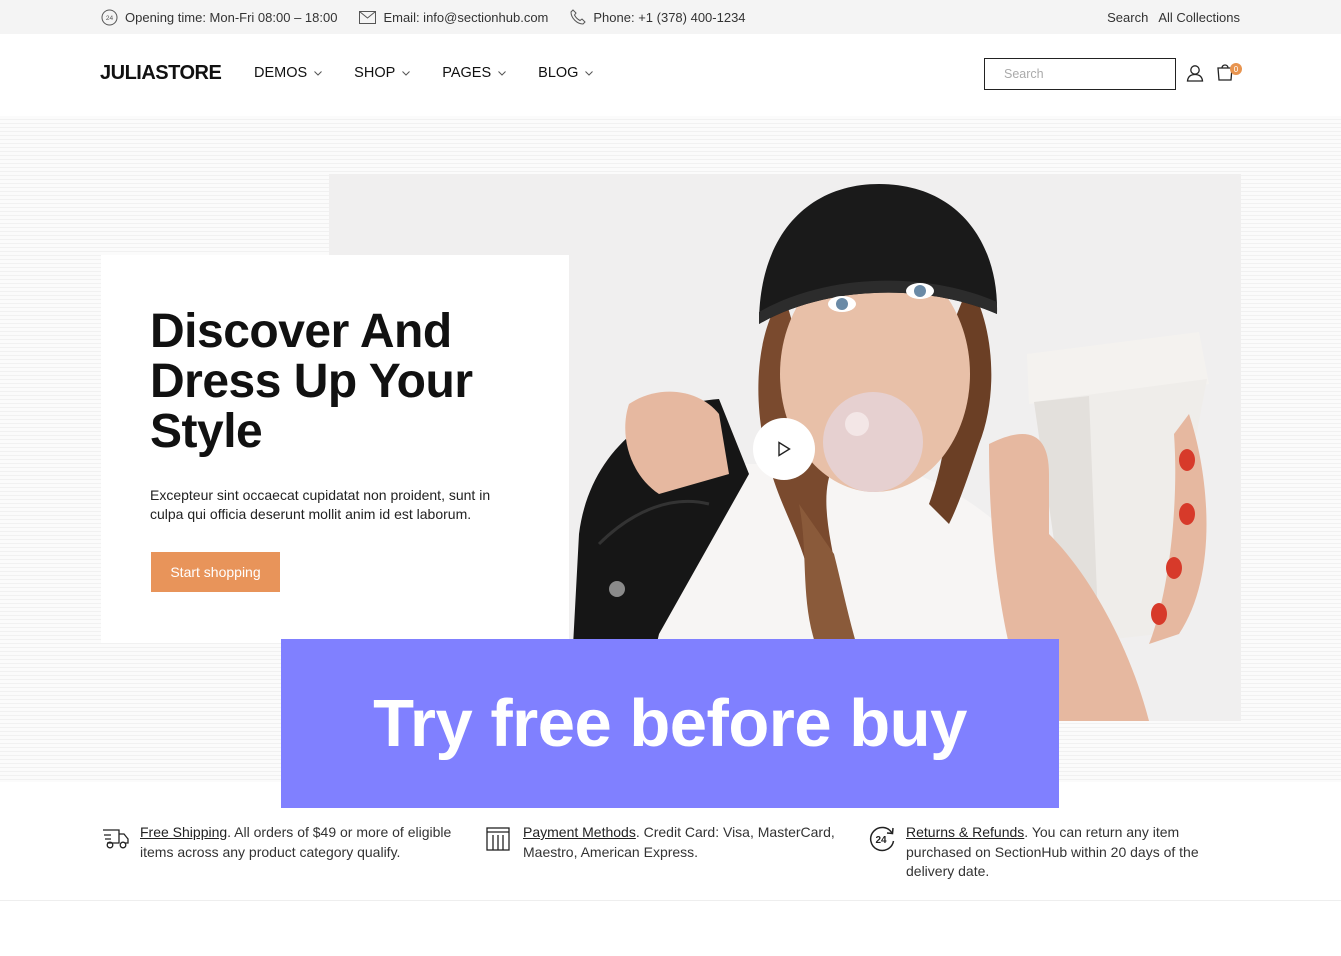  Describe the element at coordinates (161, 73) in the screenshot. I see `site-logo: JULIASTORE` at that location.